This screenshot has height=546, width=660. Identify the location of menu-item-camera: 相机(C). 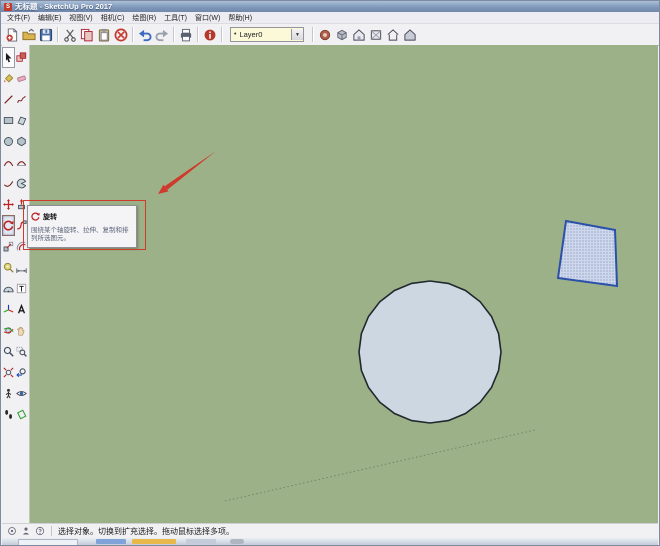
(113, 18).